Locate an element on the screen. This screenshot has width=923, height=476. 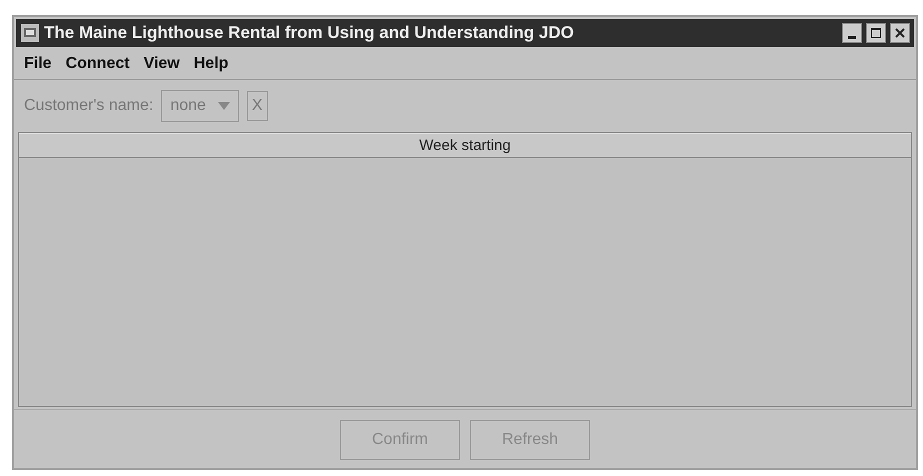
maximize-icon is located at coordinates (876, 33).